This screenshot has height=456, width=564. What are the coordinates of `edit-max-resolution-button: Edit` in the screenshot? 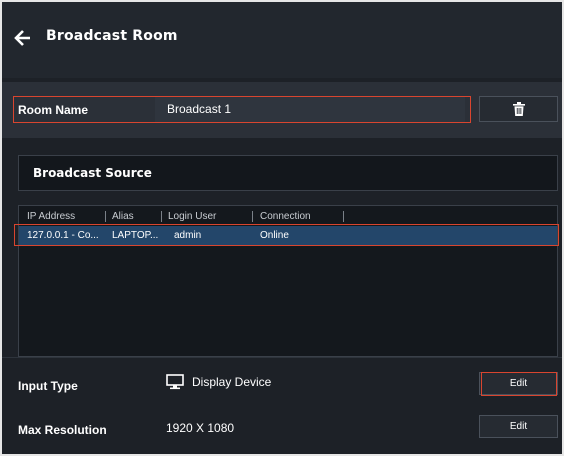 It's located at (518, 426).